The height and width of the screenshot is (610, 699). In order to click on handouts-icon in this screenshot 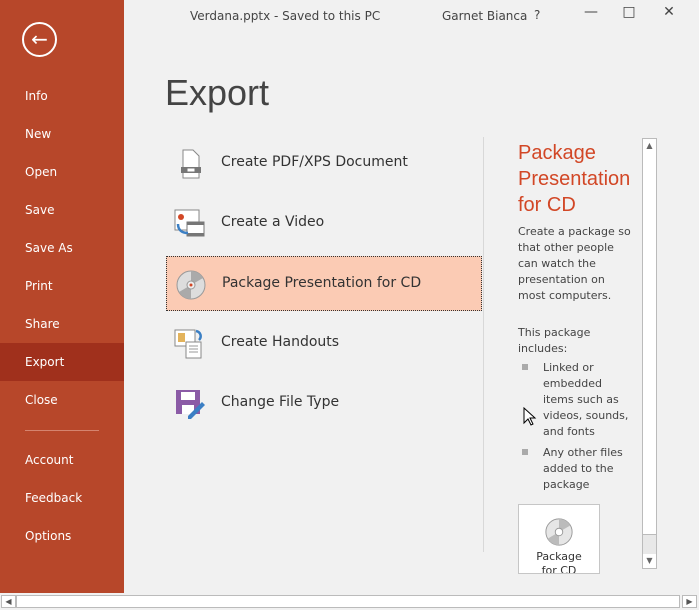, I will do `click(188, 344)`.